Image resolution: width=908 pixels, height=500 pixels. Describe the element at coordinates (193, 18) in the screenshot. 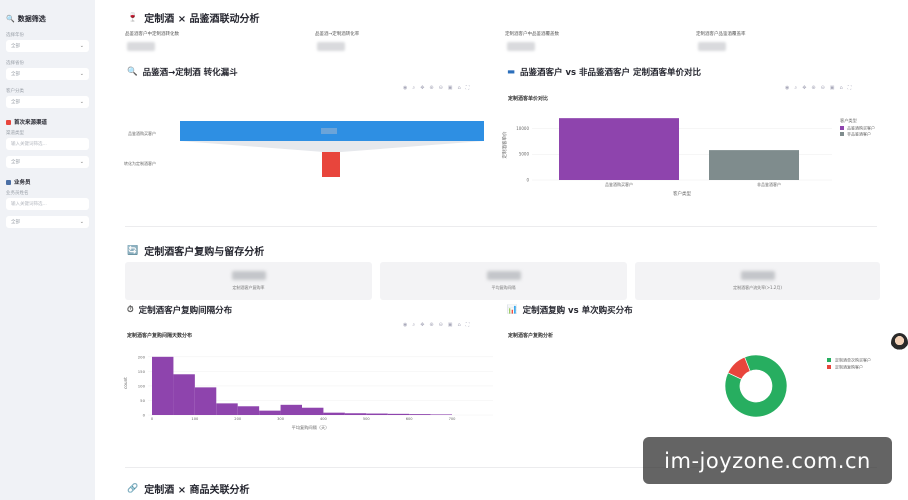

I see `section1-title: 🍷 定制酒 × 品鉴酒联动分析` at that location.